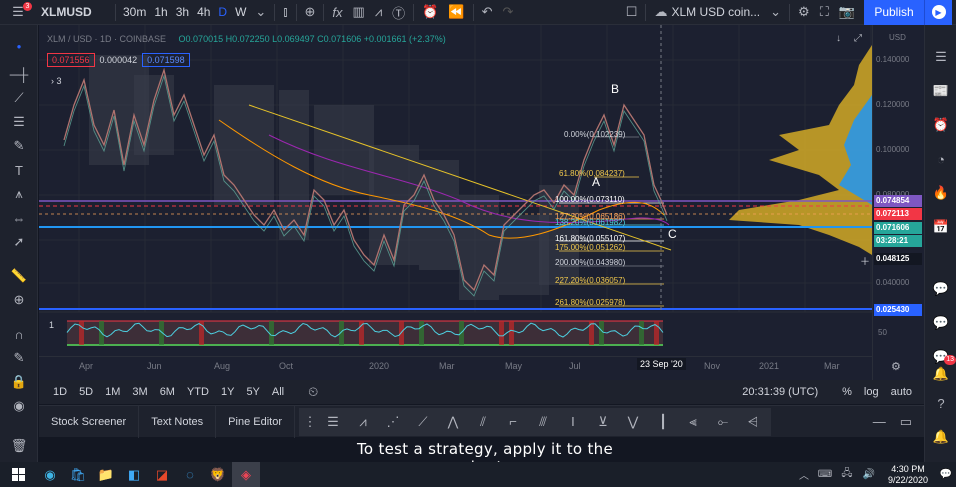 The image size is (956, 487). I want to click on vertical-line-icon: ┃, so click(663, 421).